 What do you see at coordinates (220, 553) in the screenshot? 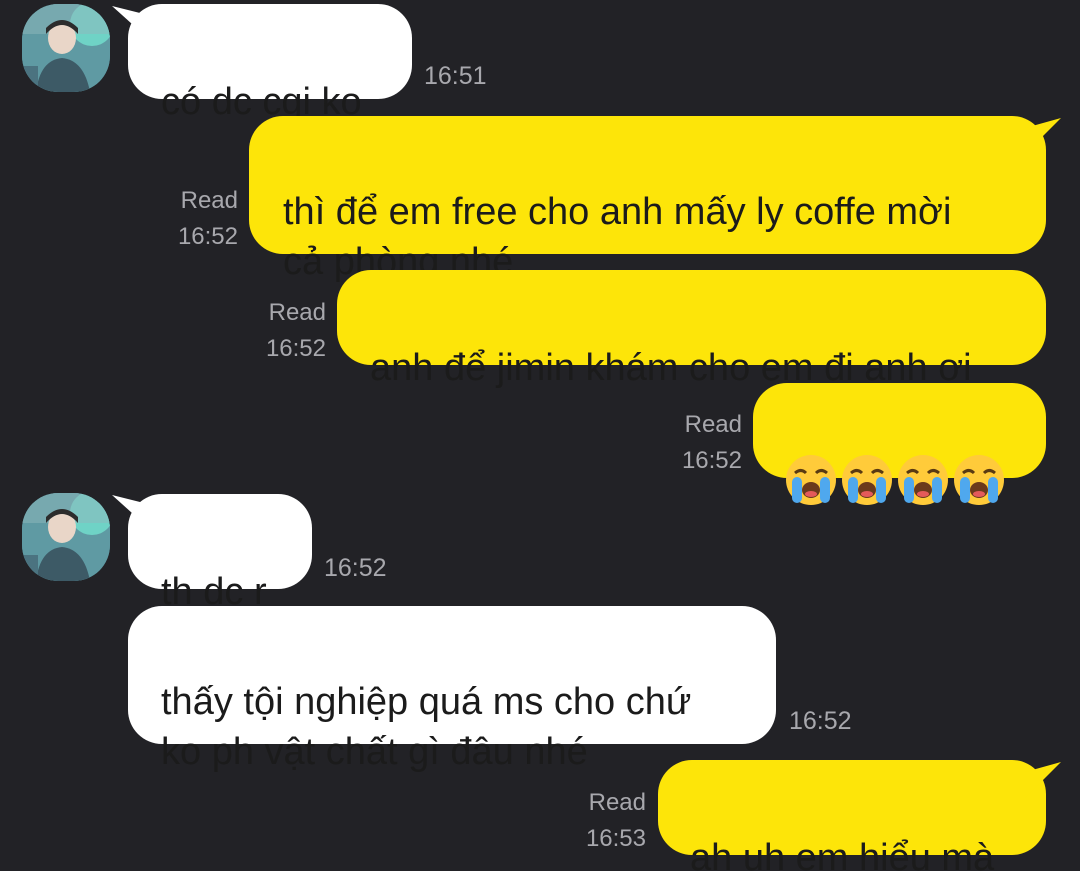
I see `incoming-message-bubble: th dc r` at bounding box center [220, 553].